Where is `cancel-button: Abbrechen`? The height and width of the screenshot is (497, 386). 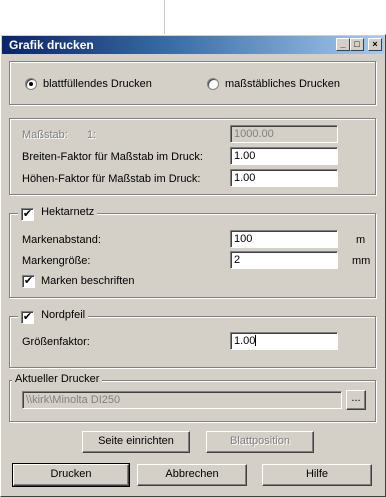
cancel-button: Abbrechen is located at coordinates (192, 475).